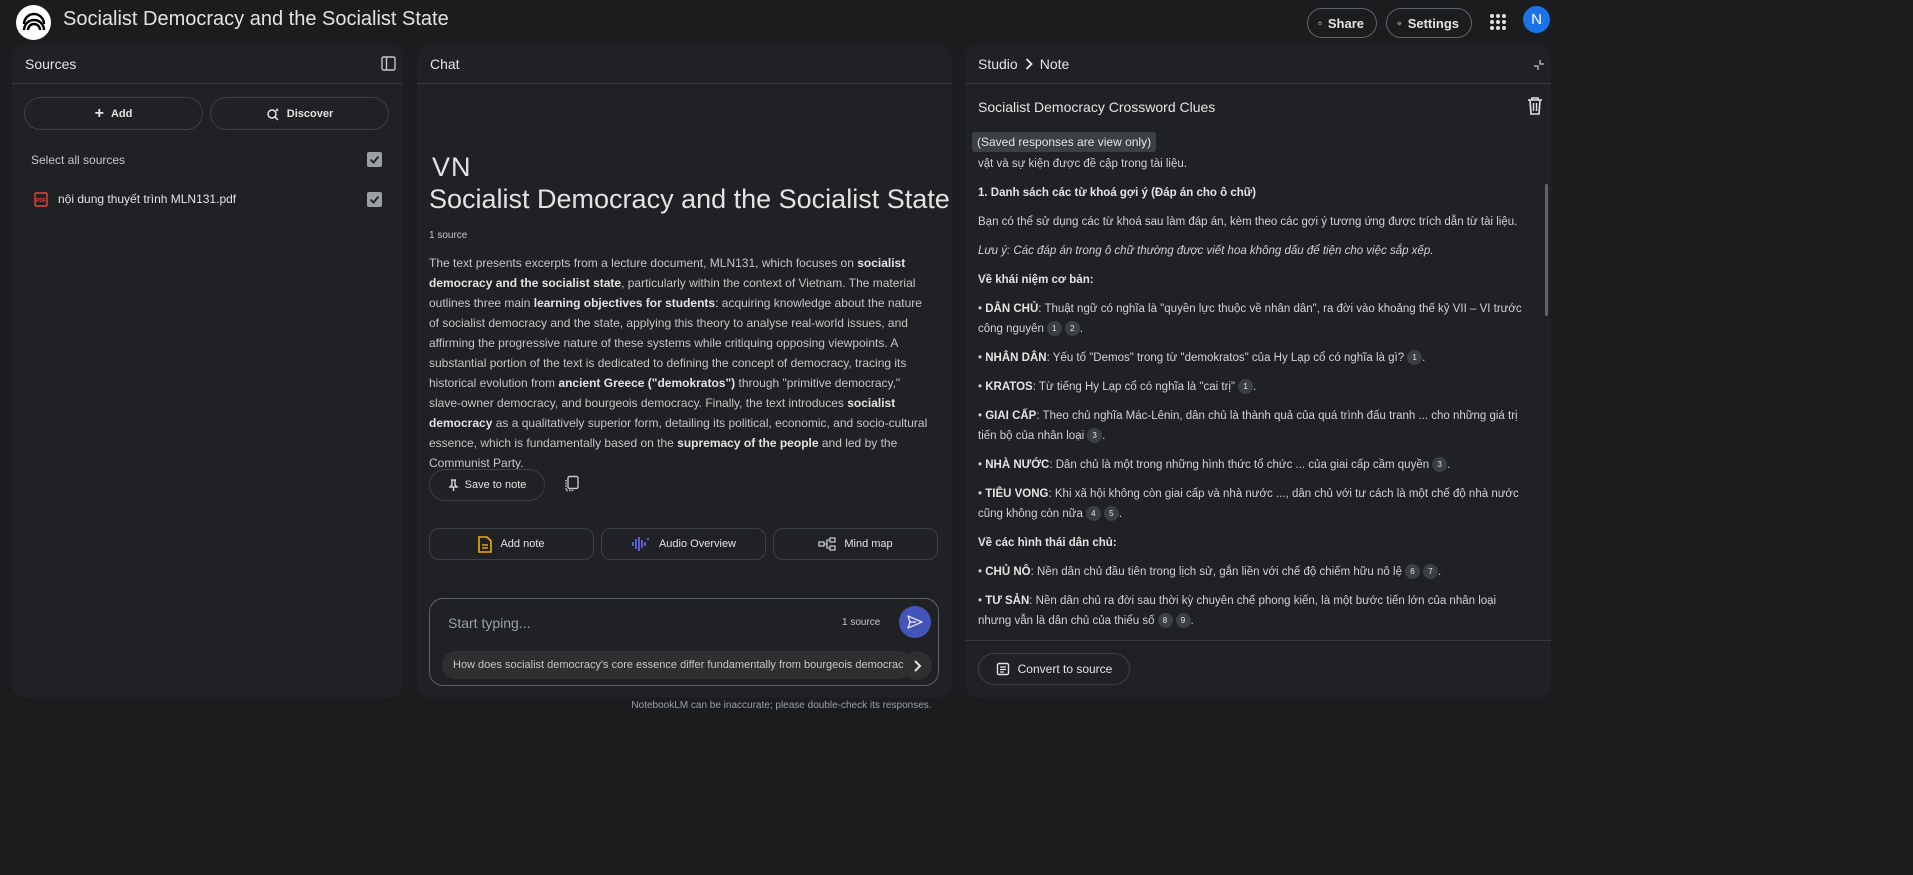 This screenshot has height=875, width=1913. I want to click on citation-badge: 9, so click(1183, 621).